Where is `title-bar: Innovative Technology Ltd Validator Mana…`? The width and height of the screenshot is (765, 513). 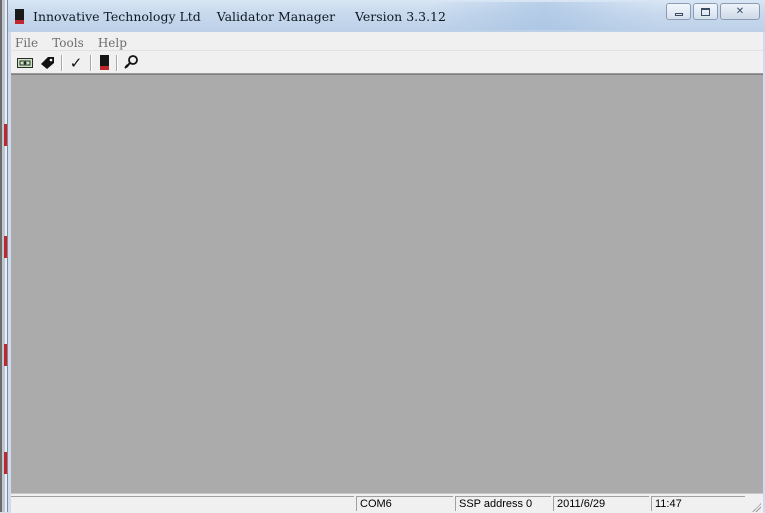 title-bar: Innovative Technology Ltd Validator Mana… is located at coordinates (386, 16).